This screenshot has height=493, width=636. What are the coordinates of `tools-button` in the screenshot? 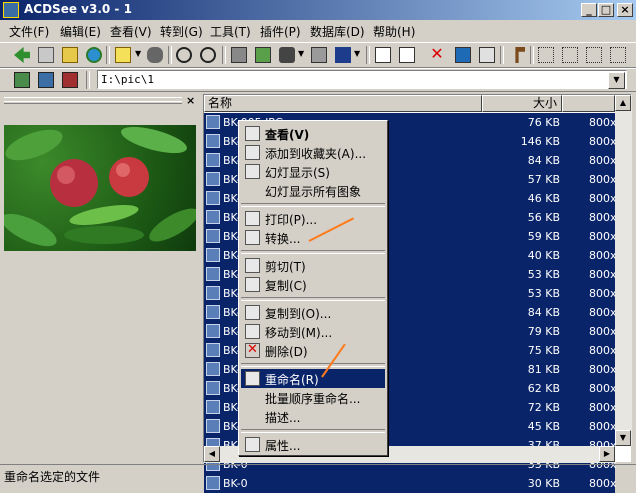 It's located at (517, 55).